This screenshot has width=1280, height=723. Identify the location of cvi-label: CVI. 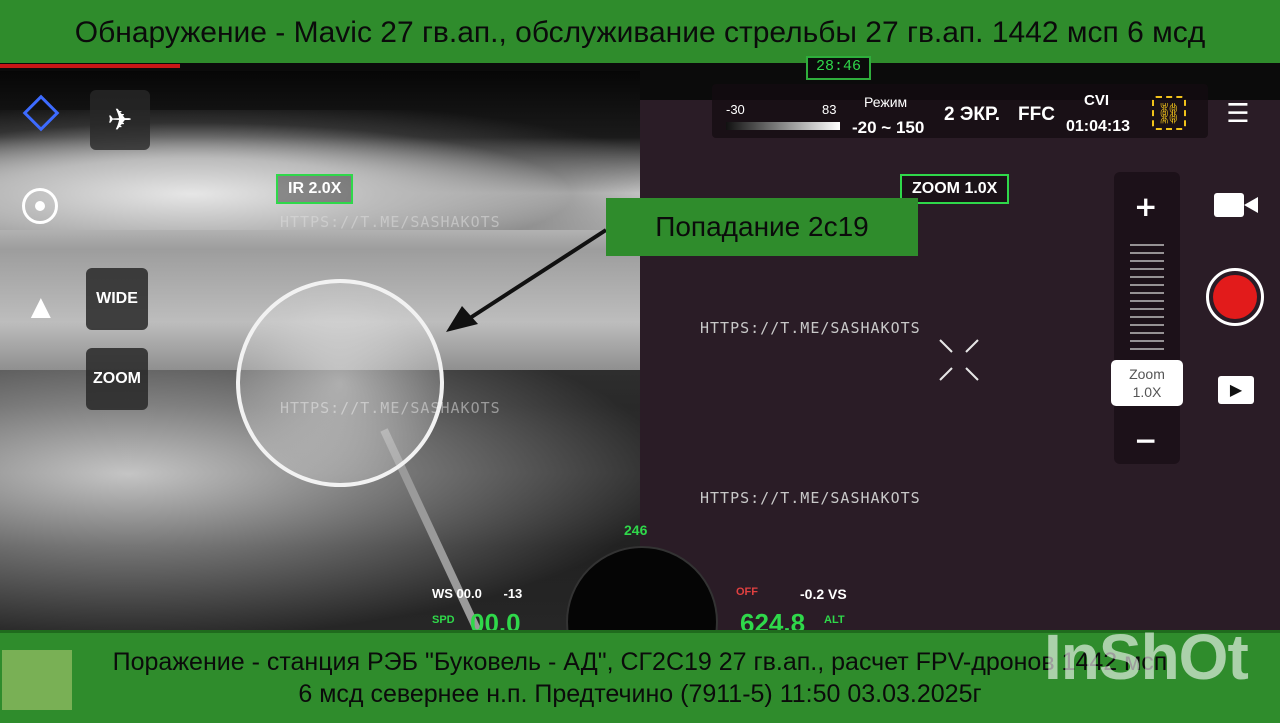
(1097, 100).